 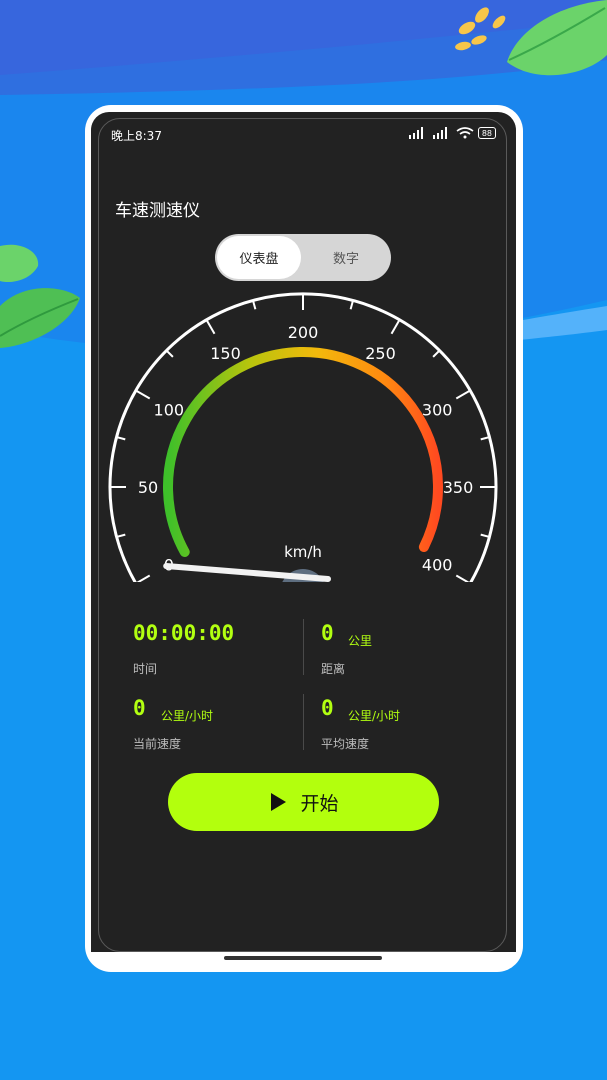 What do you see at coordinates (465, 133) in the screenshot?
I see `wifi-icon` at bounding box center [465, 133].